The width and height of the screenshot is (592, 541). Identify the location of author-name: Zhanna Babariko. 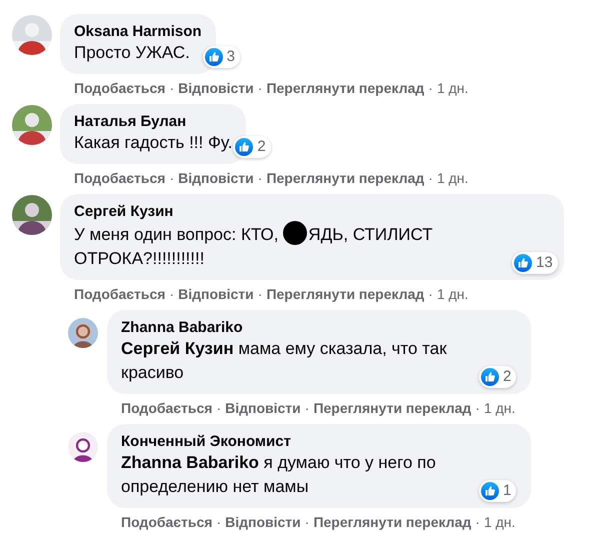
(301, 327).